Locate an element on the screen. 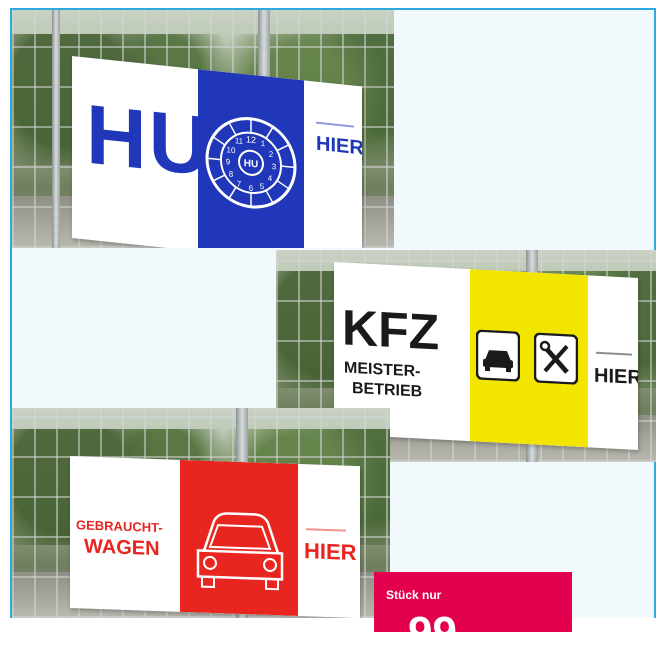 This screenshot has height=658, width=667. wrench-screwdriver-icon is located at coordinates (556, 358).